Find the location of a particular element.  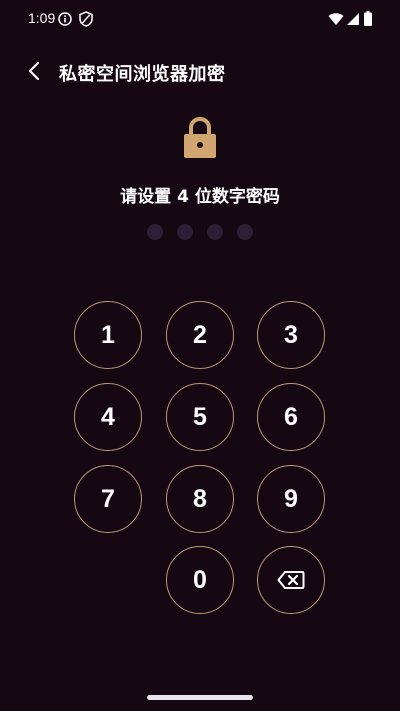

key-4: 4 is located at coordinates (108, 417).